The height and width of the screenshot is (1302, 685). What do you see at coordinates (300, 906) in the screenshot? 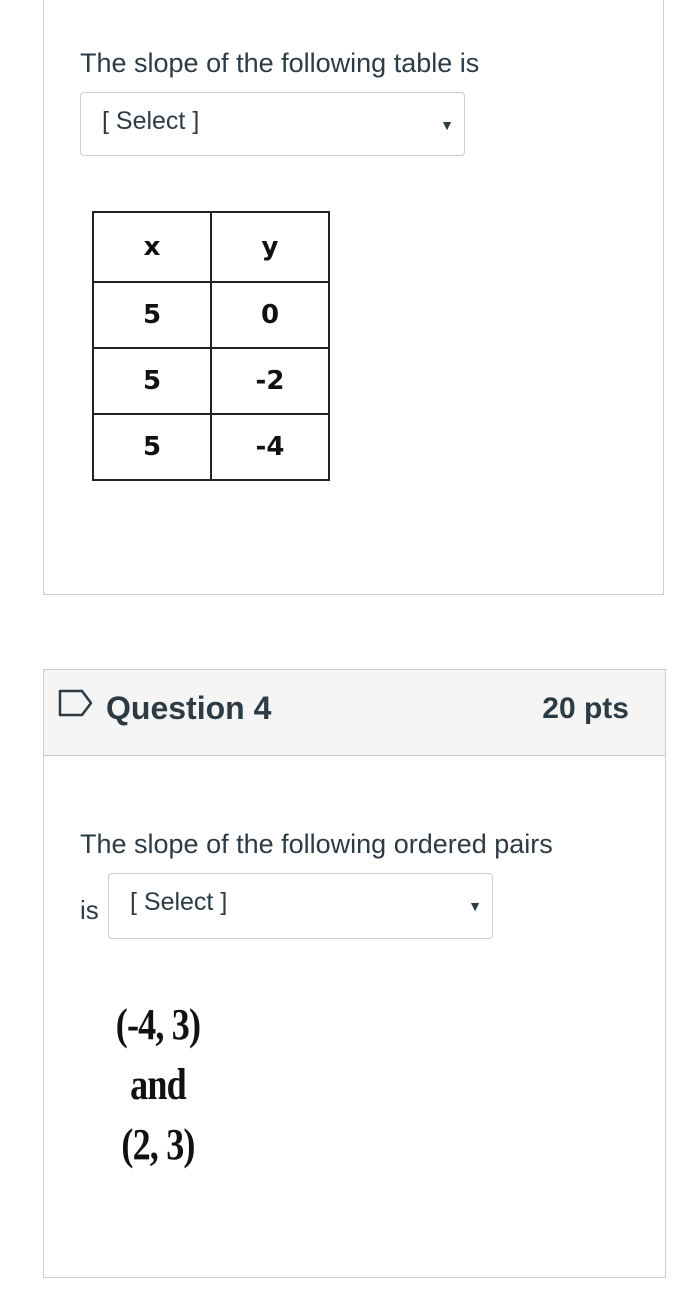
I see `question-4-answer-select: [ Select ] ▼` at bounding box center [300, 906].